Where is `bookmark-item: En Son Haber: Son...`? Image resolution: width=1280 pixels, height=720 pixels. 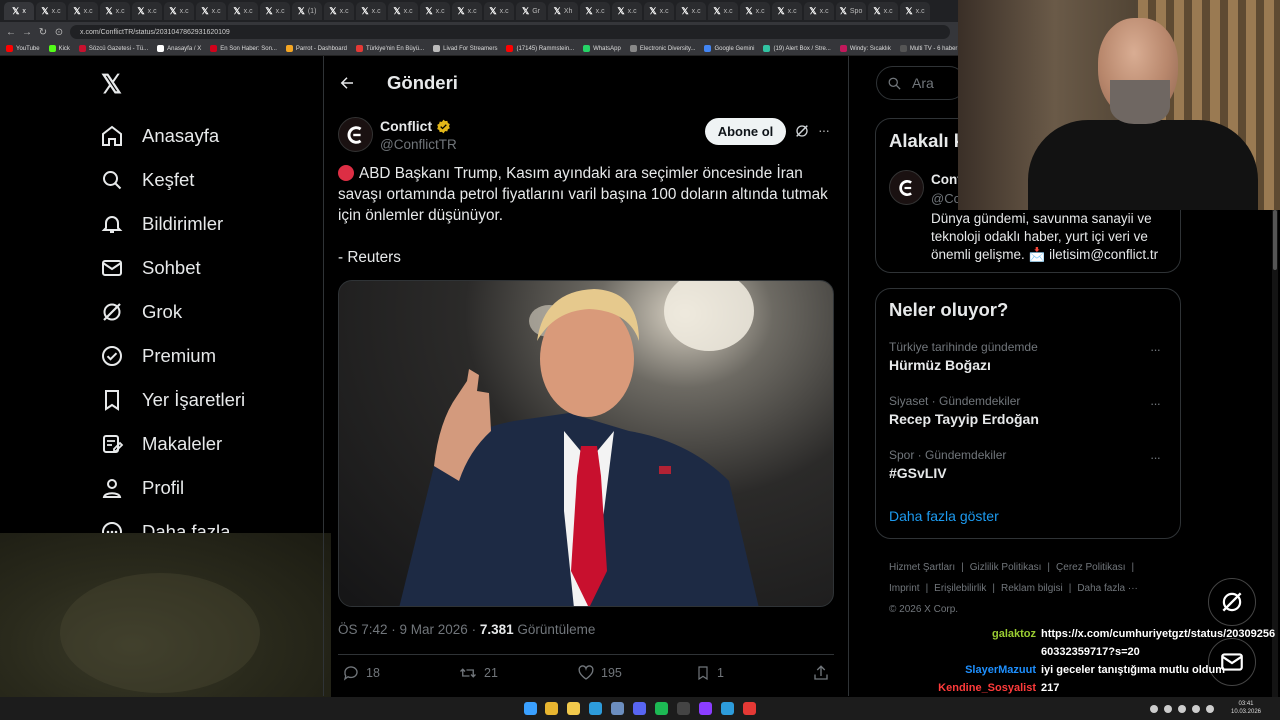
bookmark-item: En Son Haber: Son... is located at coordinates (243, 48).